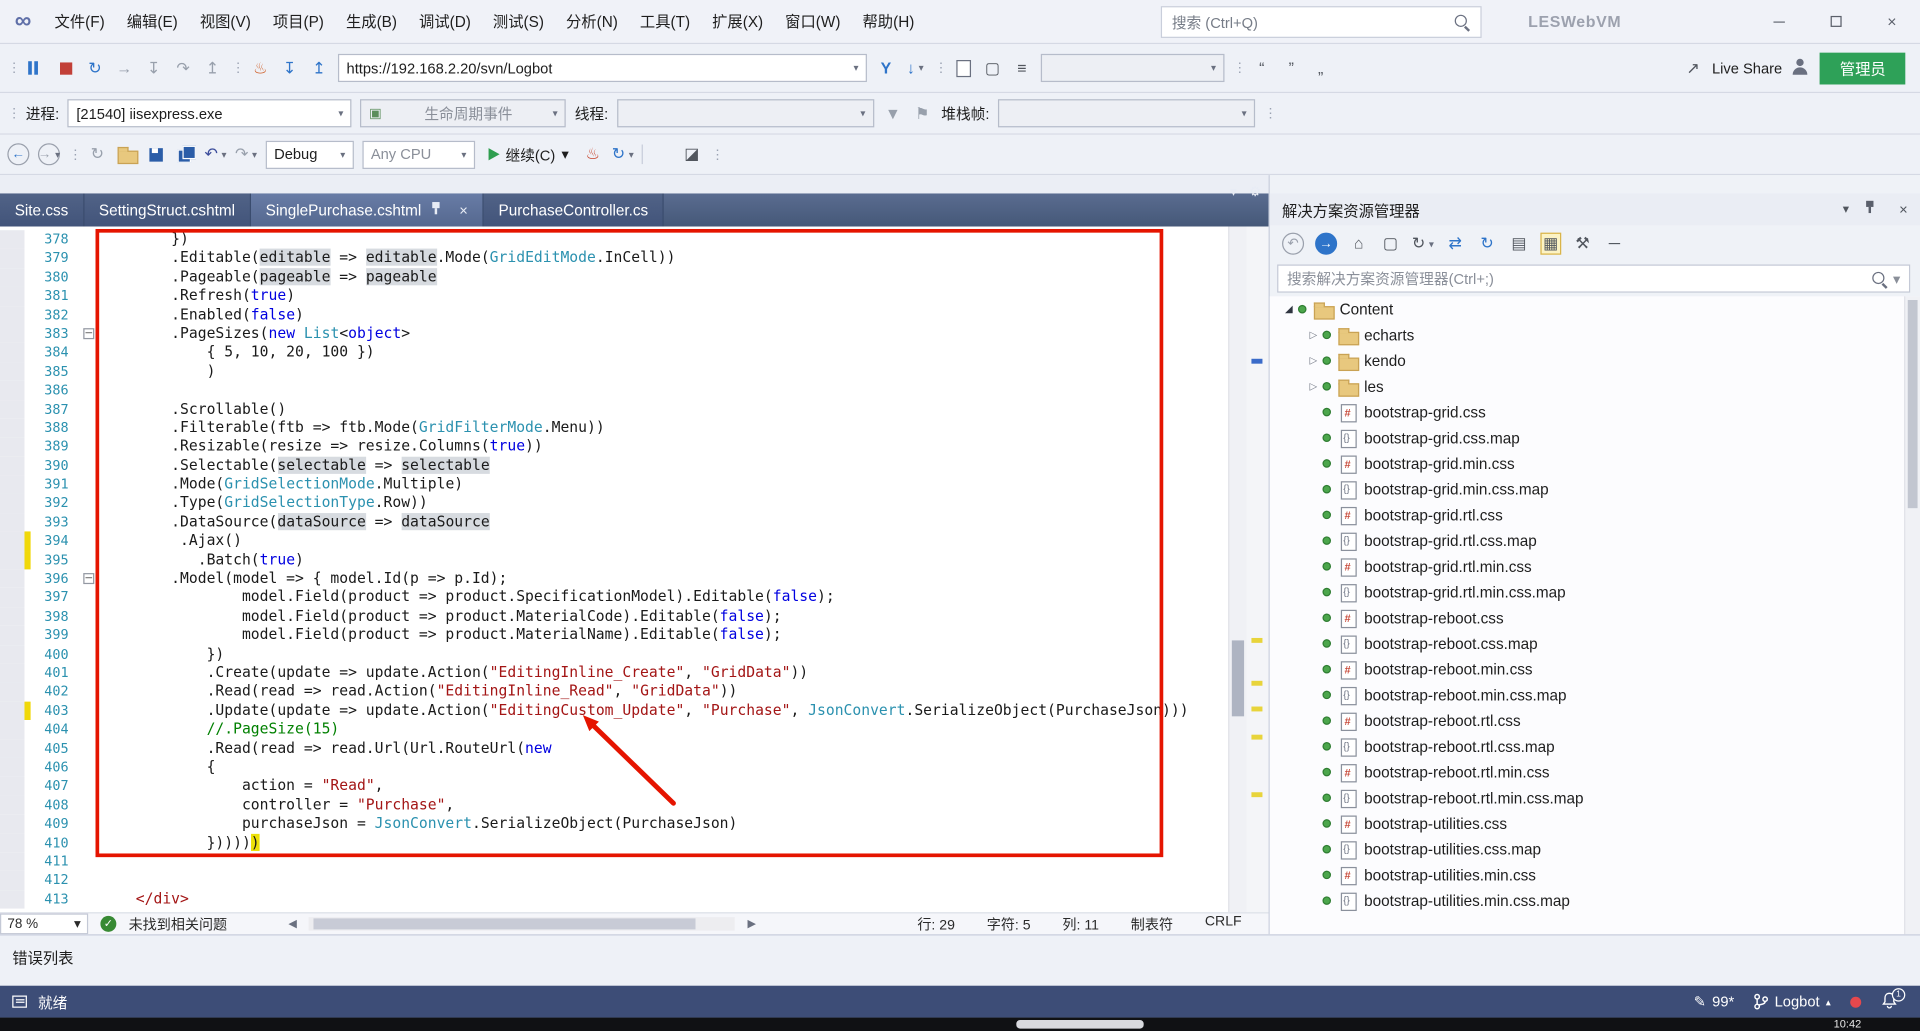  What do you see at coordinates (1261, 68) in the screenshot?
I see `comment-selection-icon: “` at bounding box center [1261, 68].